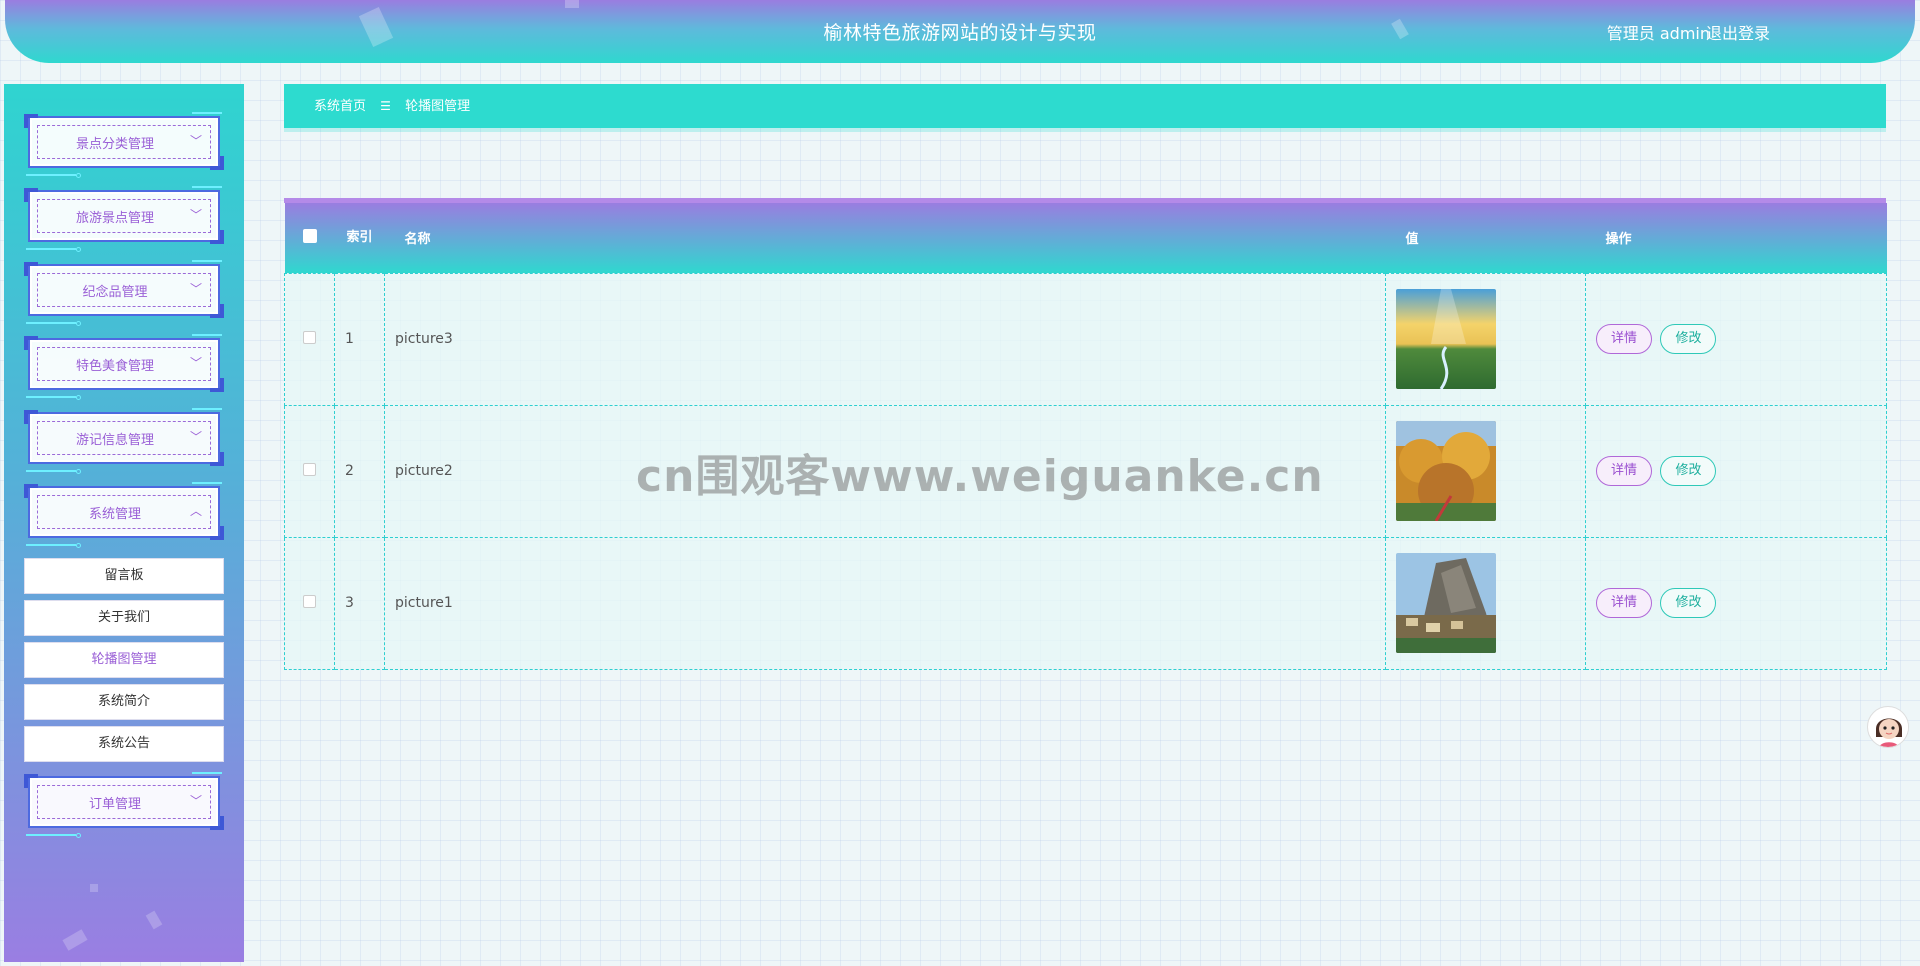 The image size is (1920, 966). What do you see at coordinates (1738, 32) in the screenshot?
I see `logout-link: 退出登录` at bounding box center [1738, 32].